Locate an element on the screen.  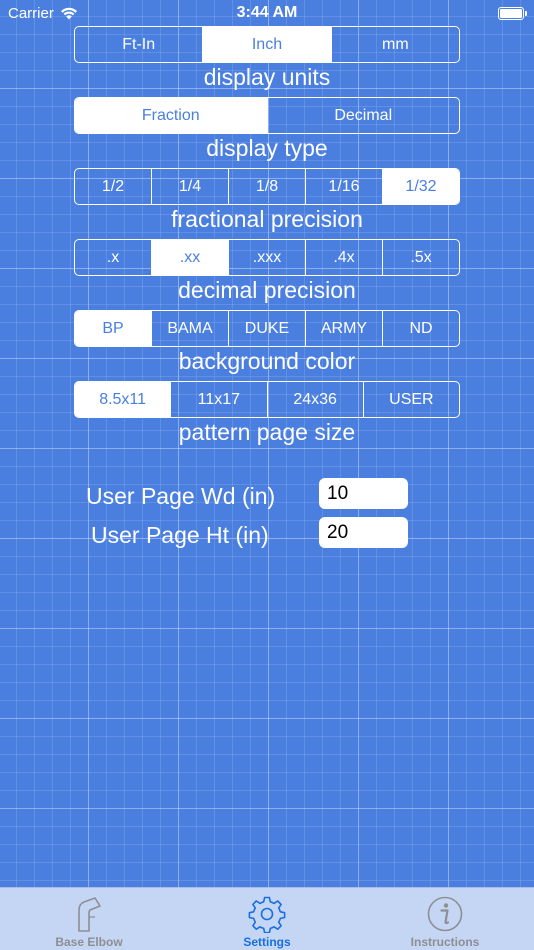
segment-eighth: 1/8 is located at coordinates (267, 186).